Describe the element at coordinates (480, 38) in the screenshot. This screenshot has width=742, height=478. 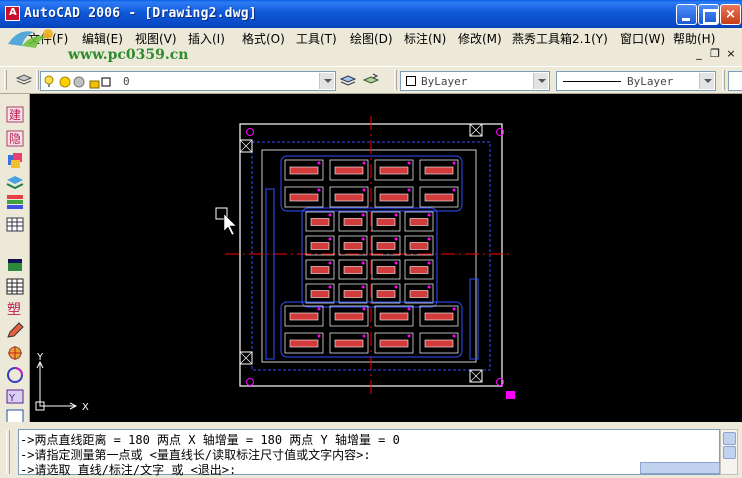
I see `menu-modify: 修改(M)` at that location.